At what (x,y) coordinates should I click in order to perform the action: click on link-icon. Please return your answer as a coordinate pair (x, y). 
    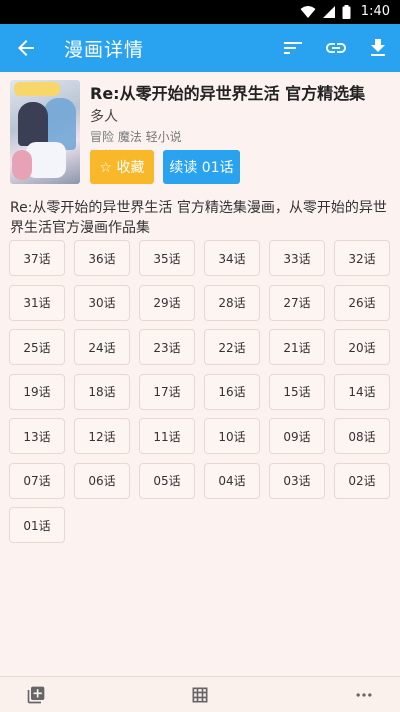
    Looking at the image, I should click on (336, 48).